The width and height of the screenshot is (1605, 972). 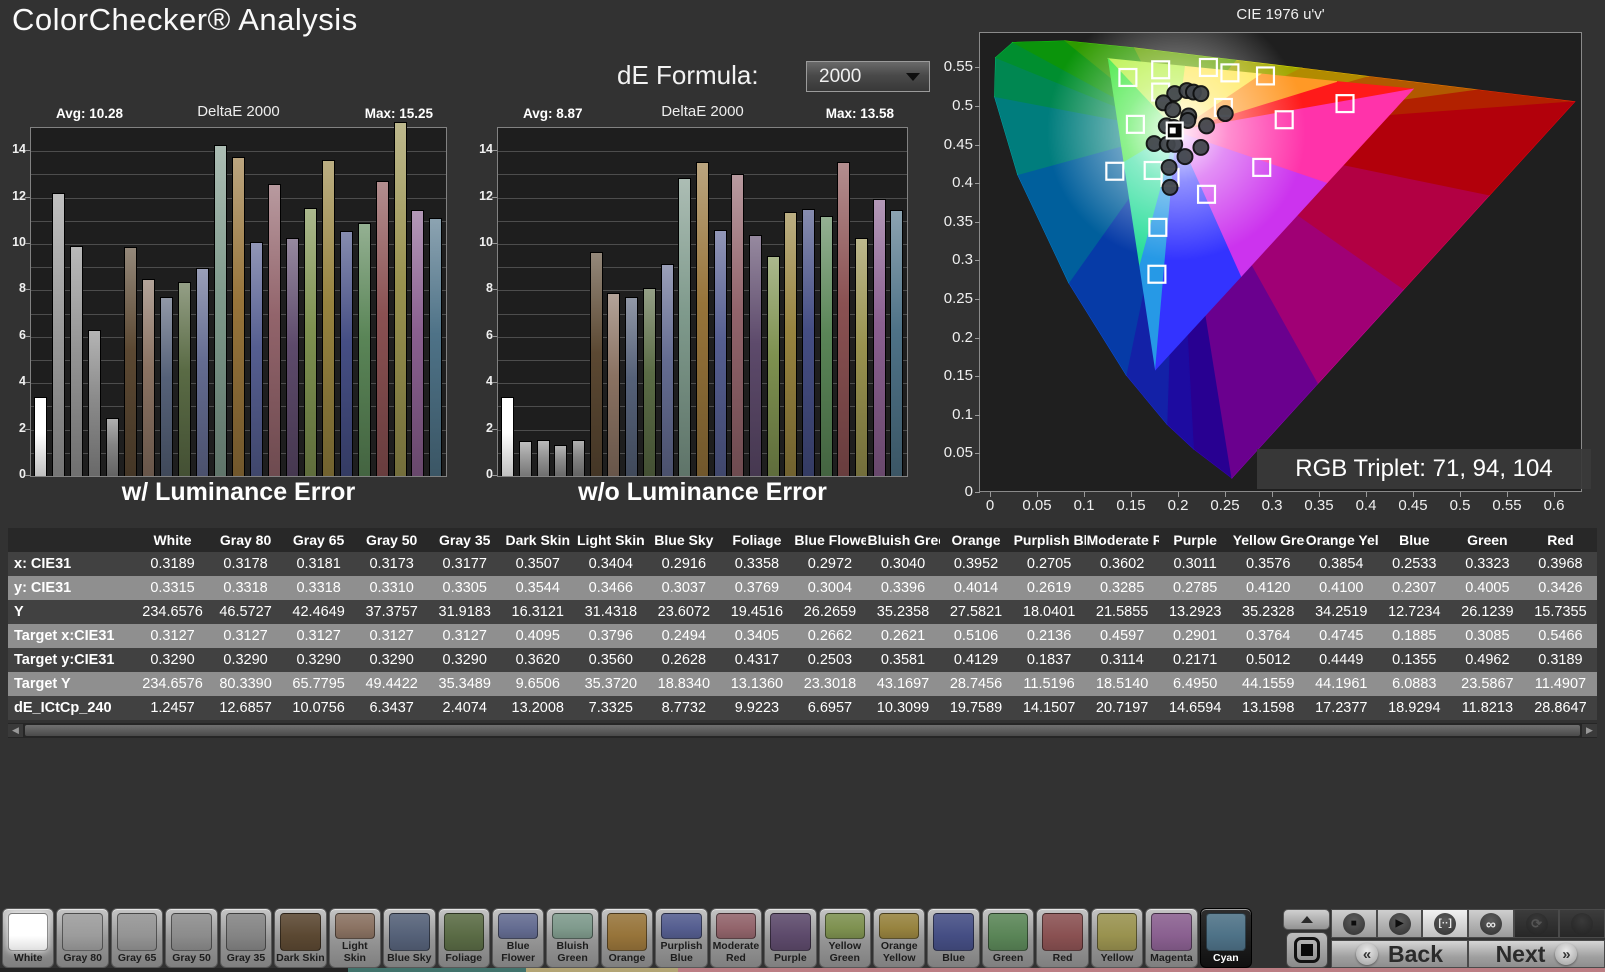 What do you see at coordinates (790, 938) in the screenshot?
I see `patch-button-purple: Purple` at bounding box center [790, 938].